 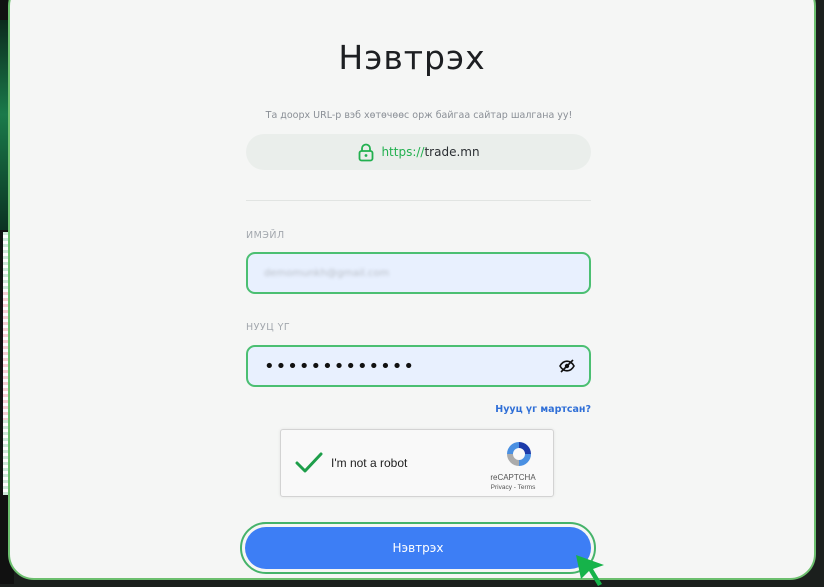 I want to click on email-input, so click(x=418, y=273).